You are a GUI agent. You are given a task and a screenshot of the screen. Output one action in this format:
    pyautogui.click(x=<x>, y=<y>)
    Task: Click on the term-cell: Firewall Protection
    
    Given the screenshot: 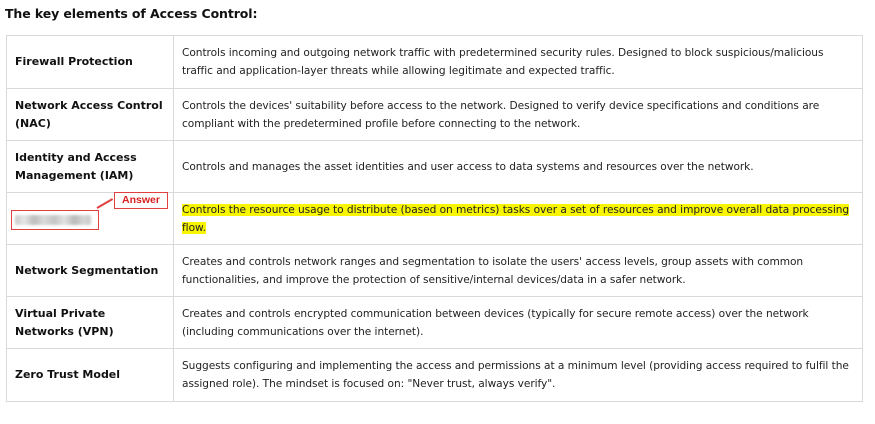 What is the action you would take?
    pyautogui.click(x=90, y=62)
    